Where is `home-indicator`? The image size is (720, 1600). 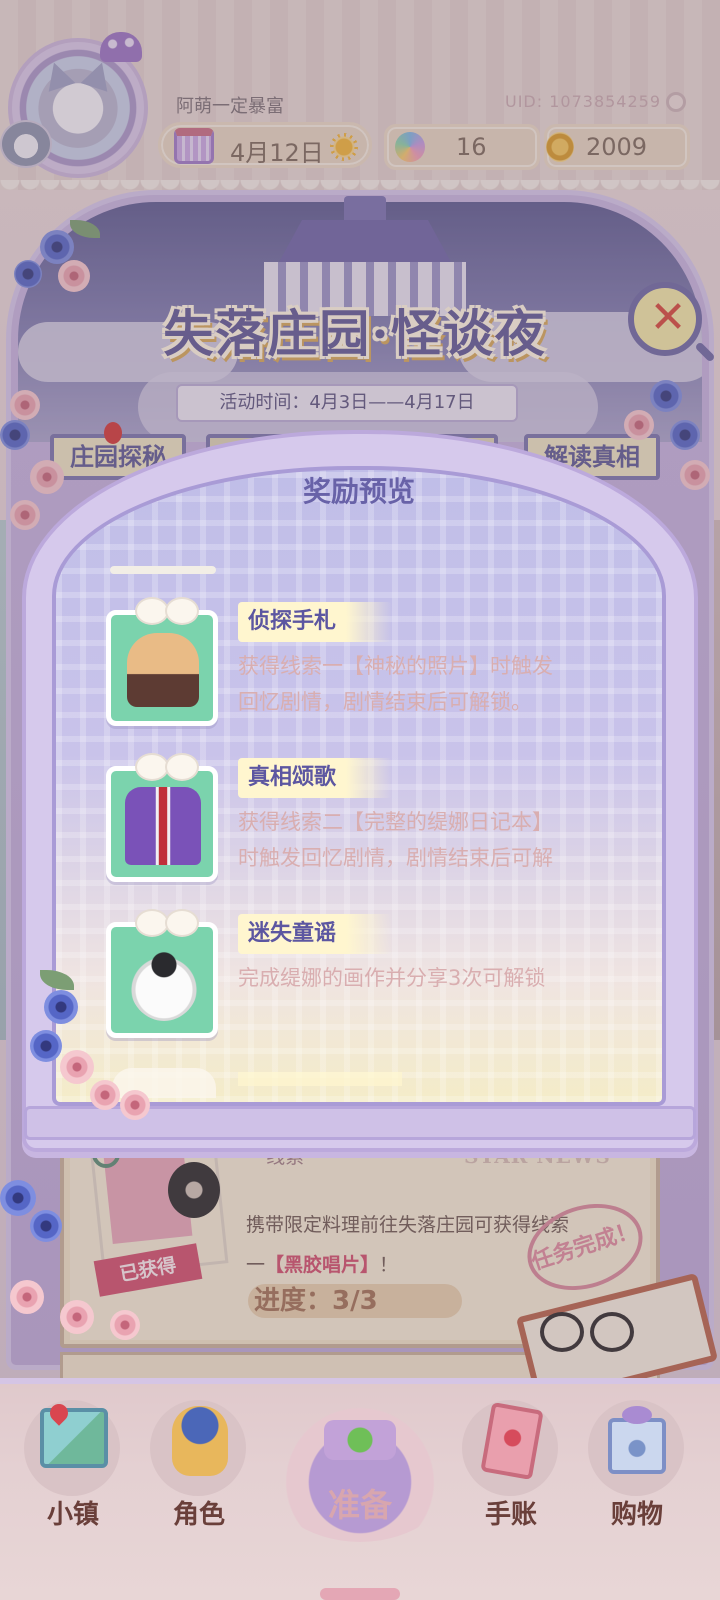 home-indicator is located at coordinates (360, 1594).